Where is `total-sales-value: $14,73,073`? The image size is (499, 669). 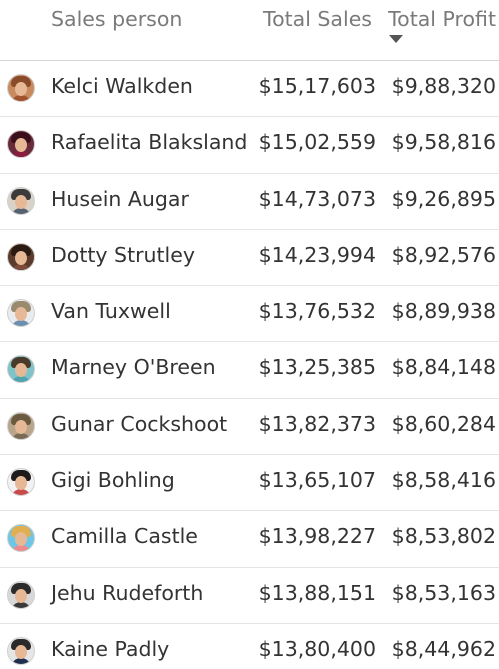 total-sales-value: $14,73,073 is located at coordinates (317, 198).